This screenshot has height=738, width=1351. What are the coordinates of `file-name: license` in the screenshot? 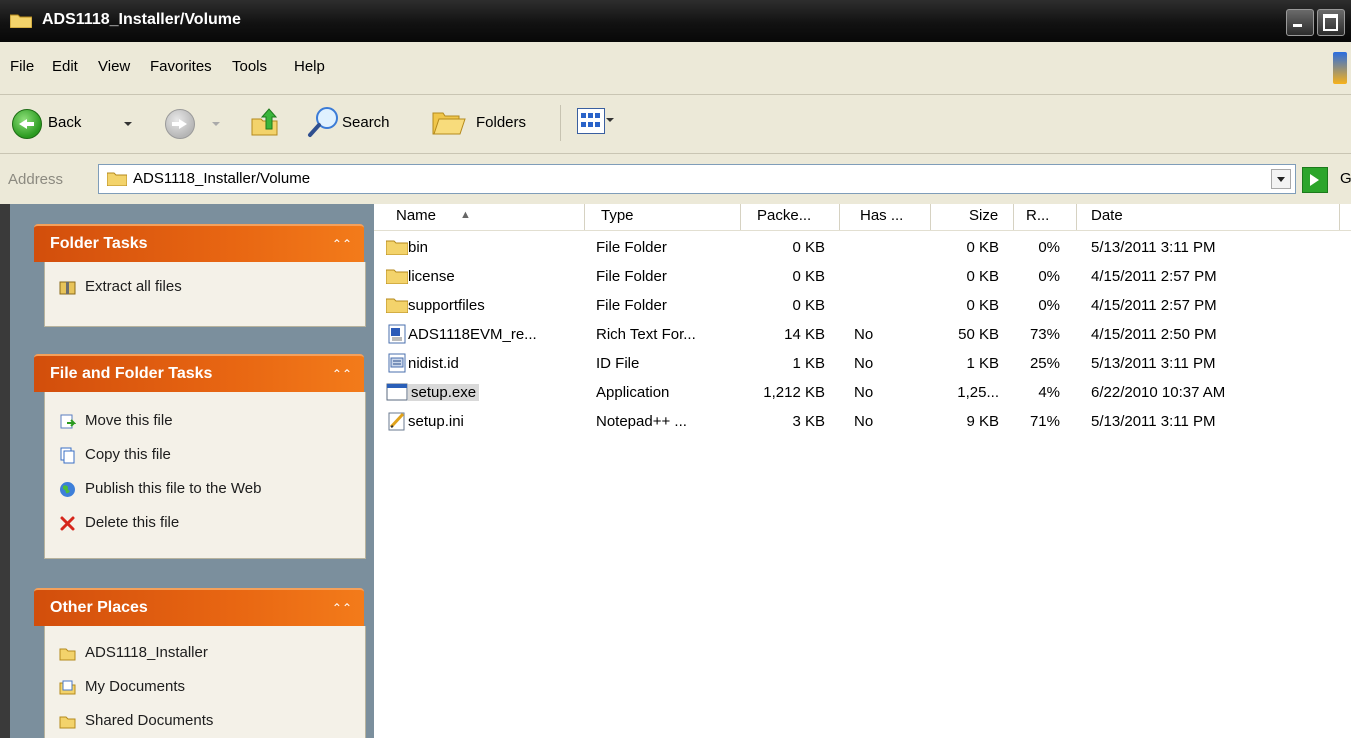 It's located at (431, 276).